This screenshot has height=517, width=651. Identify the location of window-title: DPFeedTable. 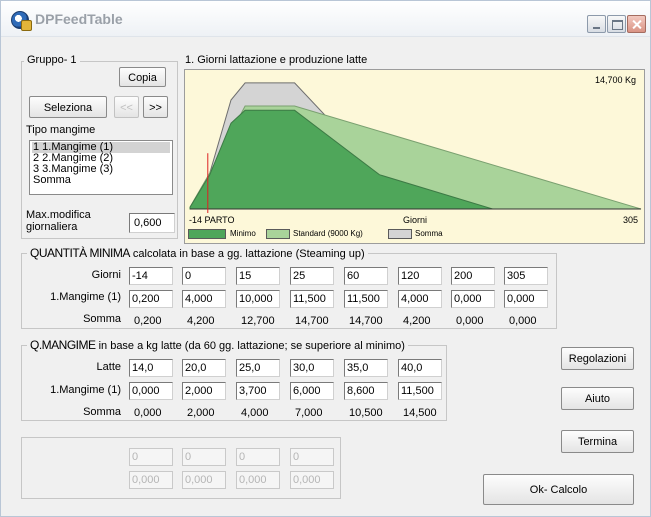
(79, 19).